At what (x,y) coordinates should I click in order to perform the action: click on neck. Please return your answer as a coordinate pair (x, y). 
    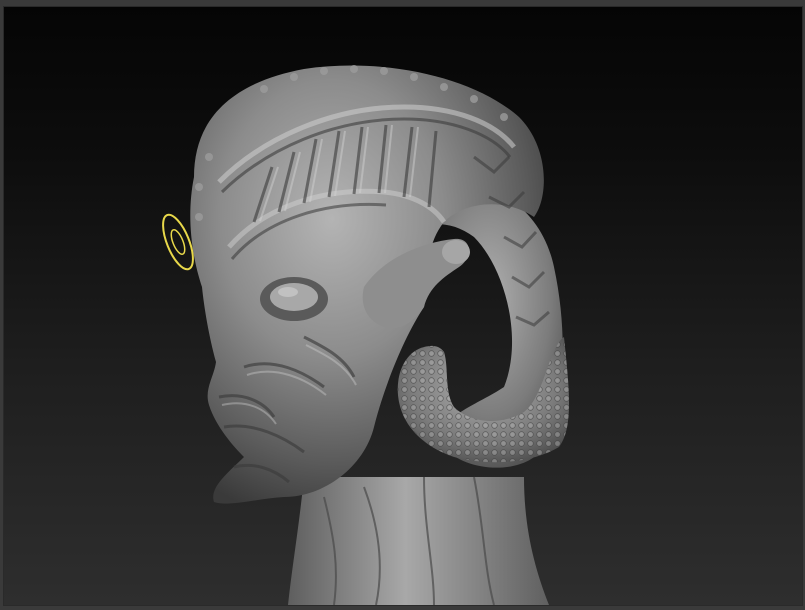
    Looking at the image, I should click on (418, 541).